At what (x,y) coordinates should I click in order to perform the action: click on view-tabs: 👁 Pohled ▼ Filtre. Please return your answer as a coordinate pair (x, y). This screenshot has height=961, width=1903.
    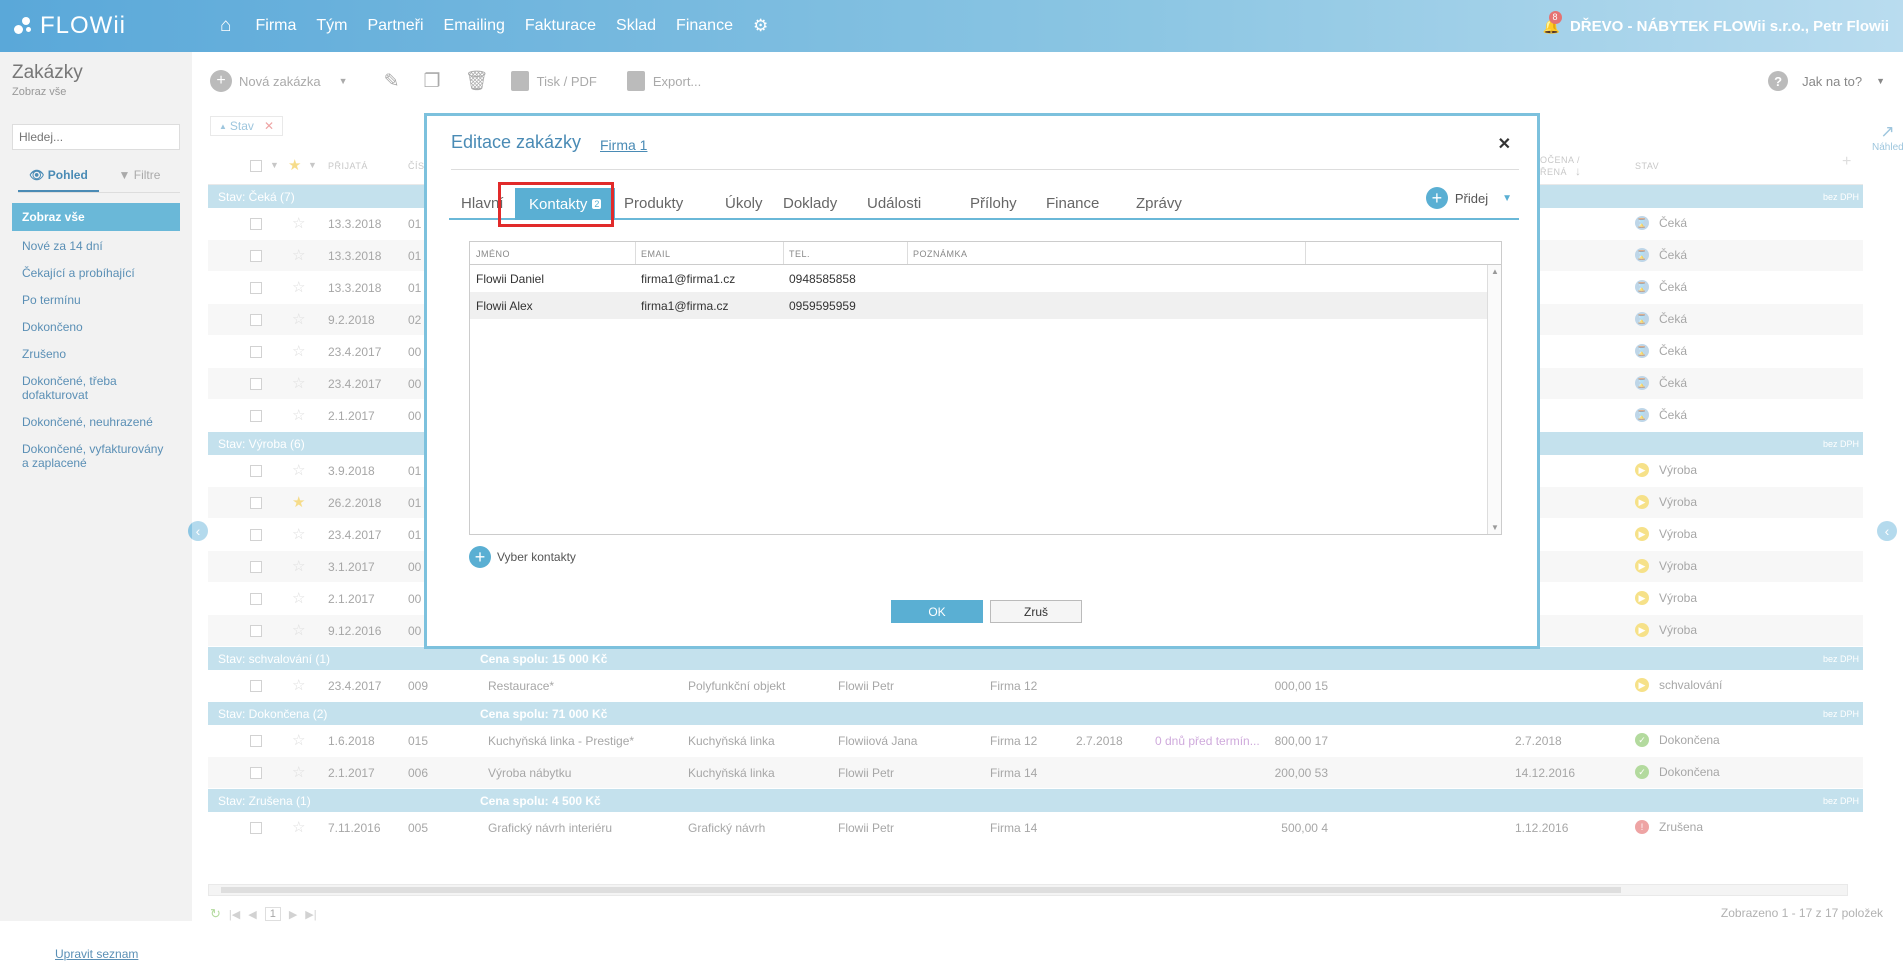
    Looking at the image, I should click on (99, 176).